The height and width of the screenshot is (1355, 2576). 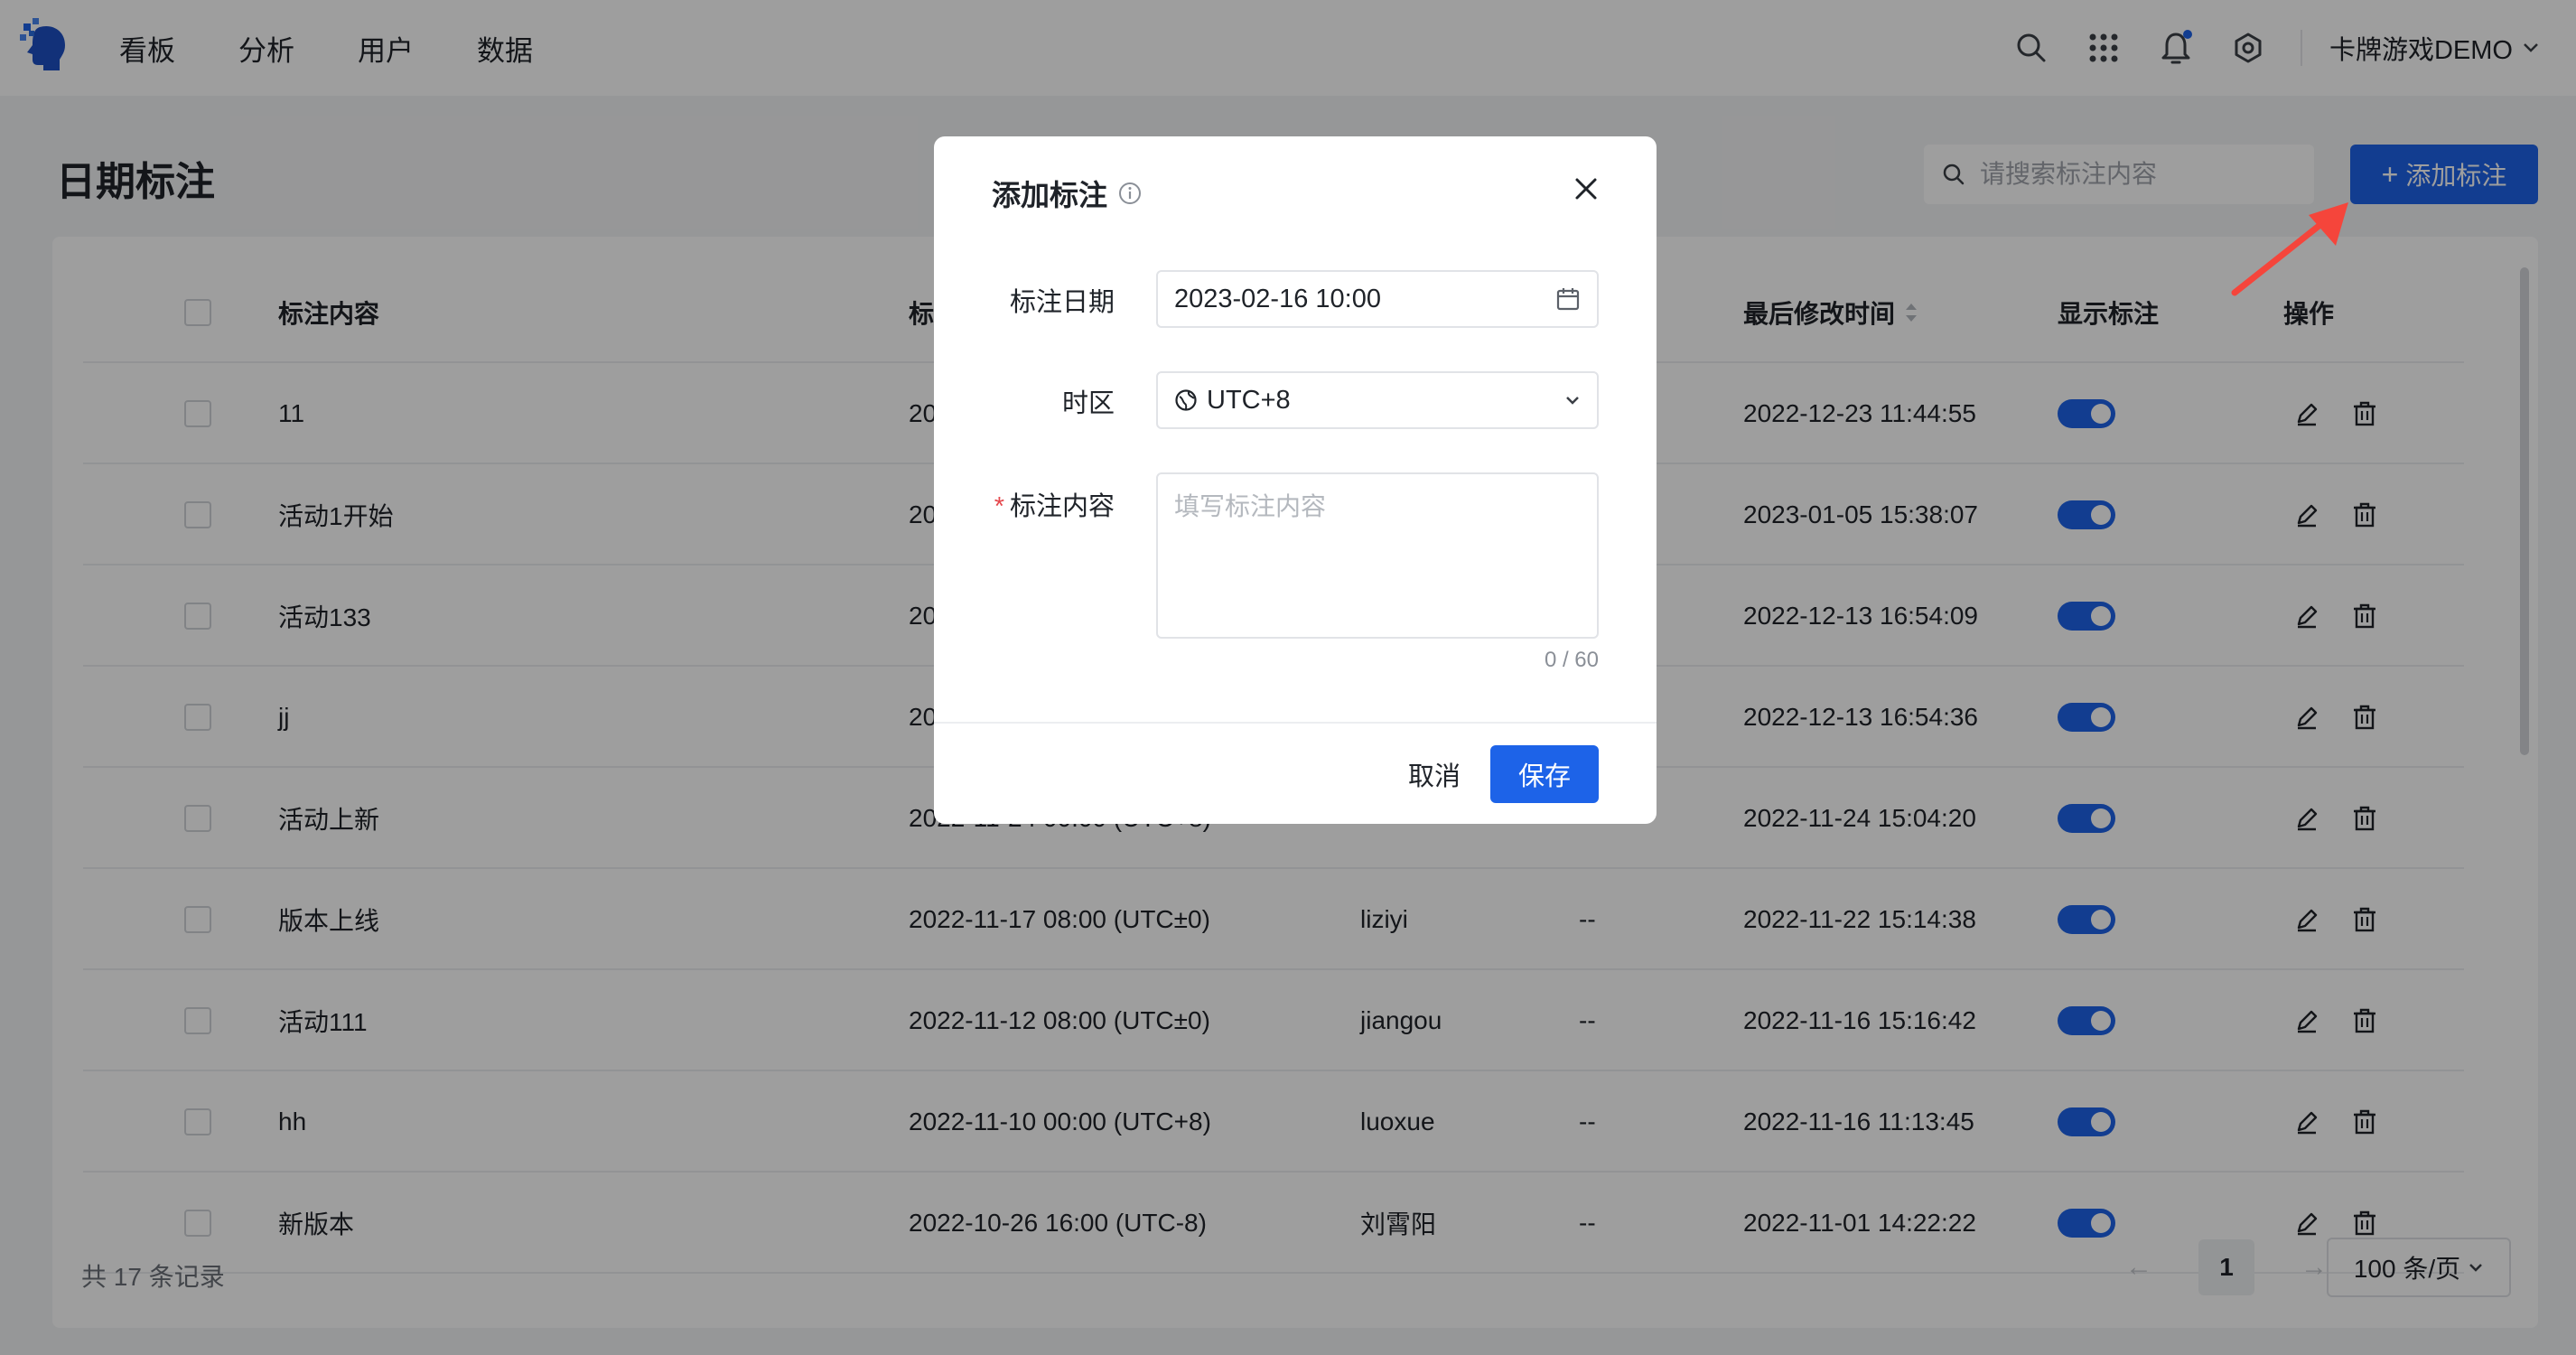 I want to click on chevron-down-icon, so click(x=1572, y=401).